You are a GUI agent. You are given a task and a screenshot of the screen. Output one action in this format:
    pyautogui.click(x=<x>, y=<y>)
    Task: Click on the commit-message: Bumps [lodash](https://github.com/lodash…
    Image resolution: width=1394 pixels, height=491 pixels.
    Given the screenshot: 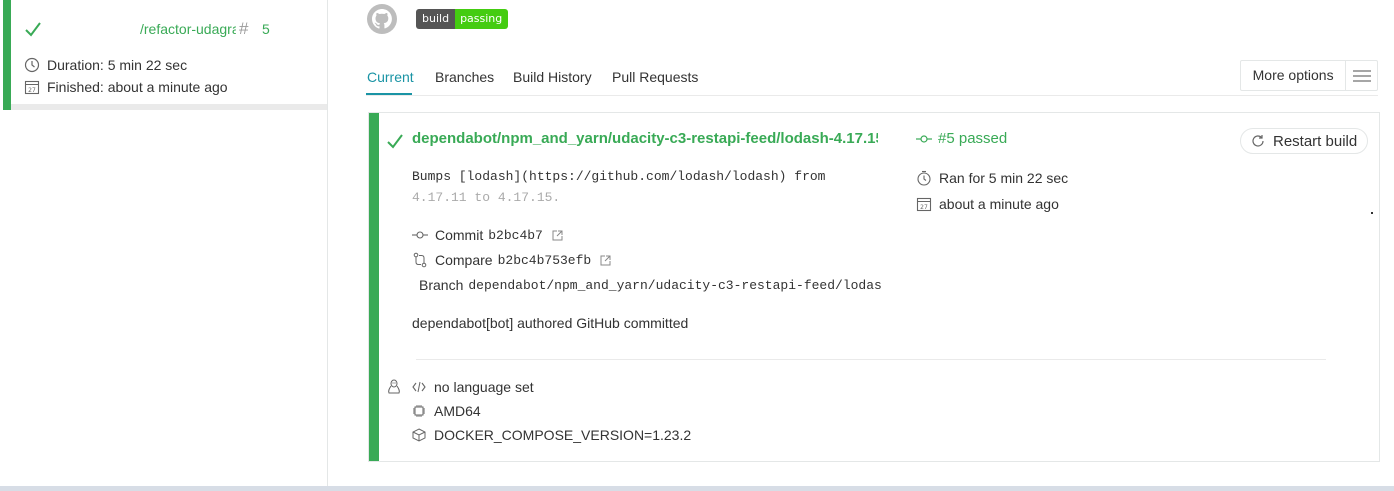 What is the action you would take?
    pyautogui.click(x=645, y=187)
    